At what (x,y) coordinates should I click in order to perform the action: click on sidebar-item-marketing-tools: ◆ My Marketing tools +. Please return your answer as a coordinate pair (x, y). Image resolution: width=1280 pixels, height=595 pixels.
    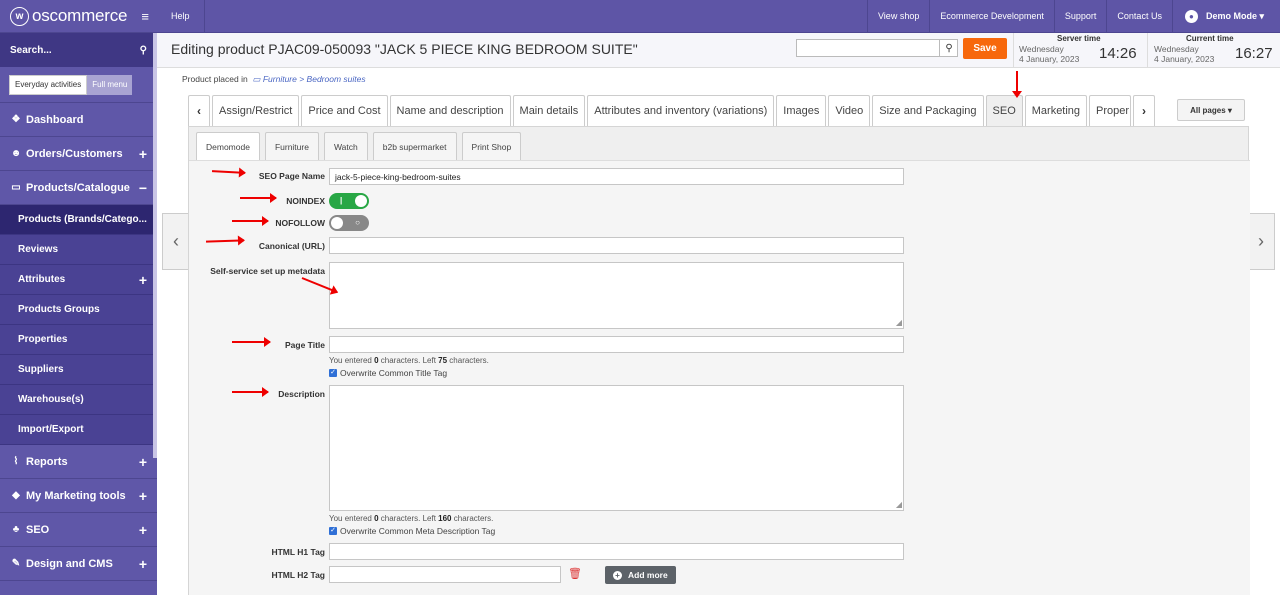
    Looking at the image, I should click on (78, 496).